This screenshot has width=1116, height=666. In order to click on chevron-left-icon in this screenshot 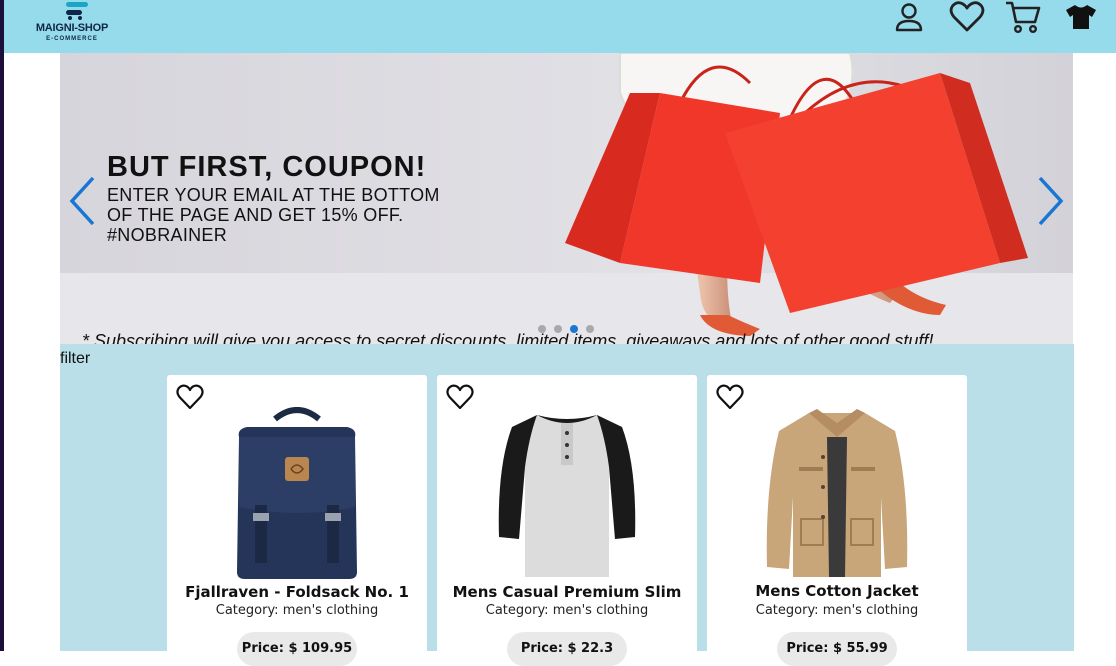, I will do `click(82, 201)`.